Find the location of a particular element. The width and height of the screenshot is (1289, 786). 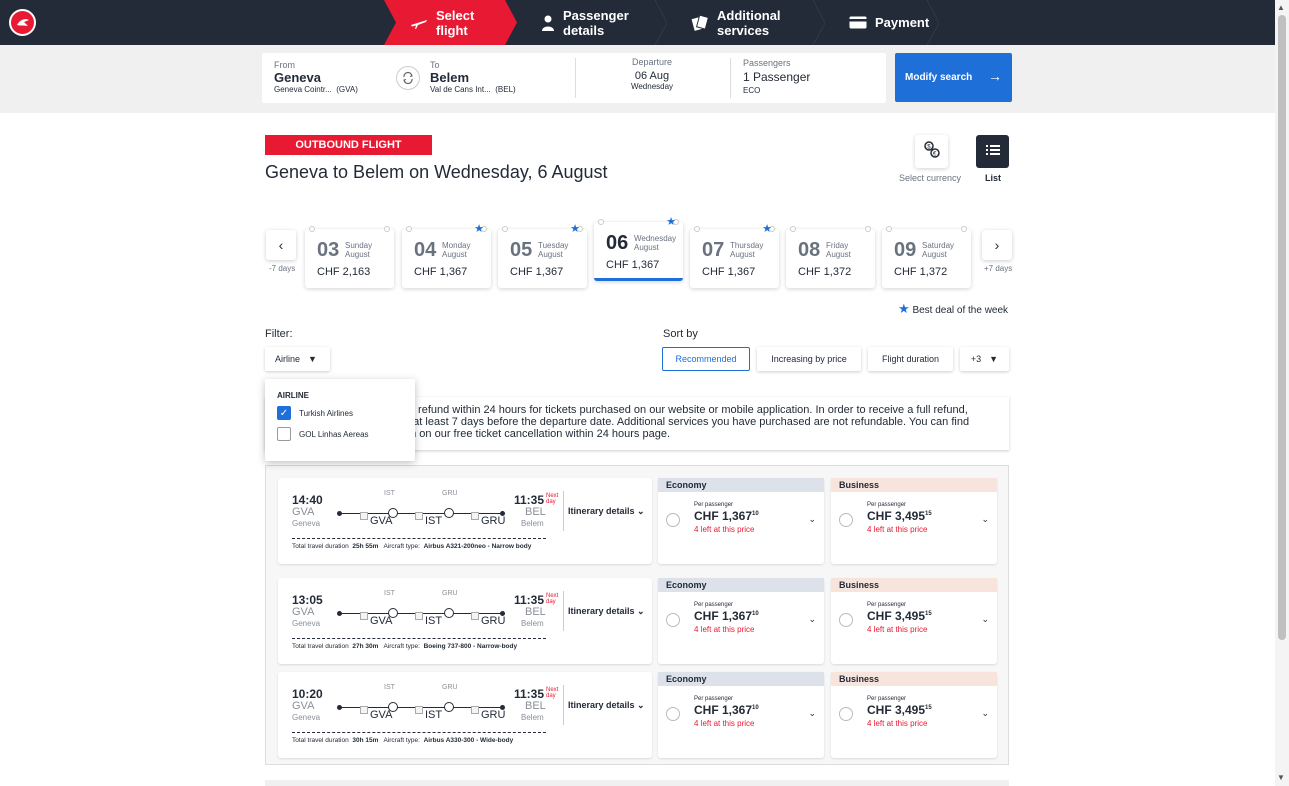

sort-flight-duration: Flight duration is located at coordinates (910, 359).